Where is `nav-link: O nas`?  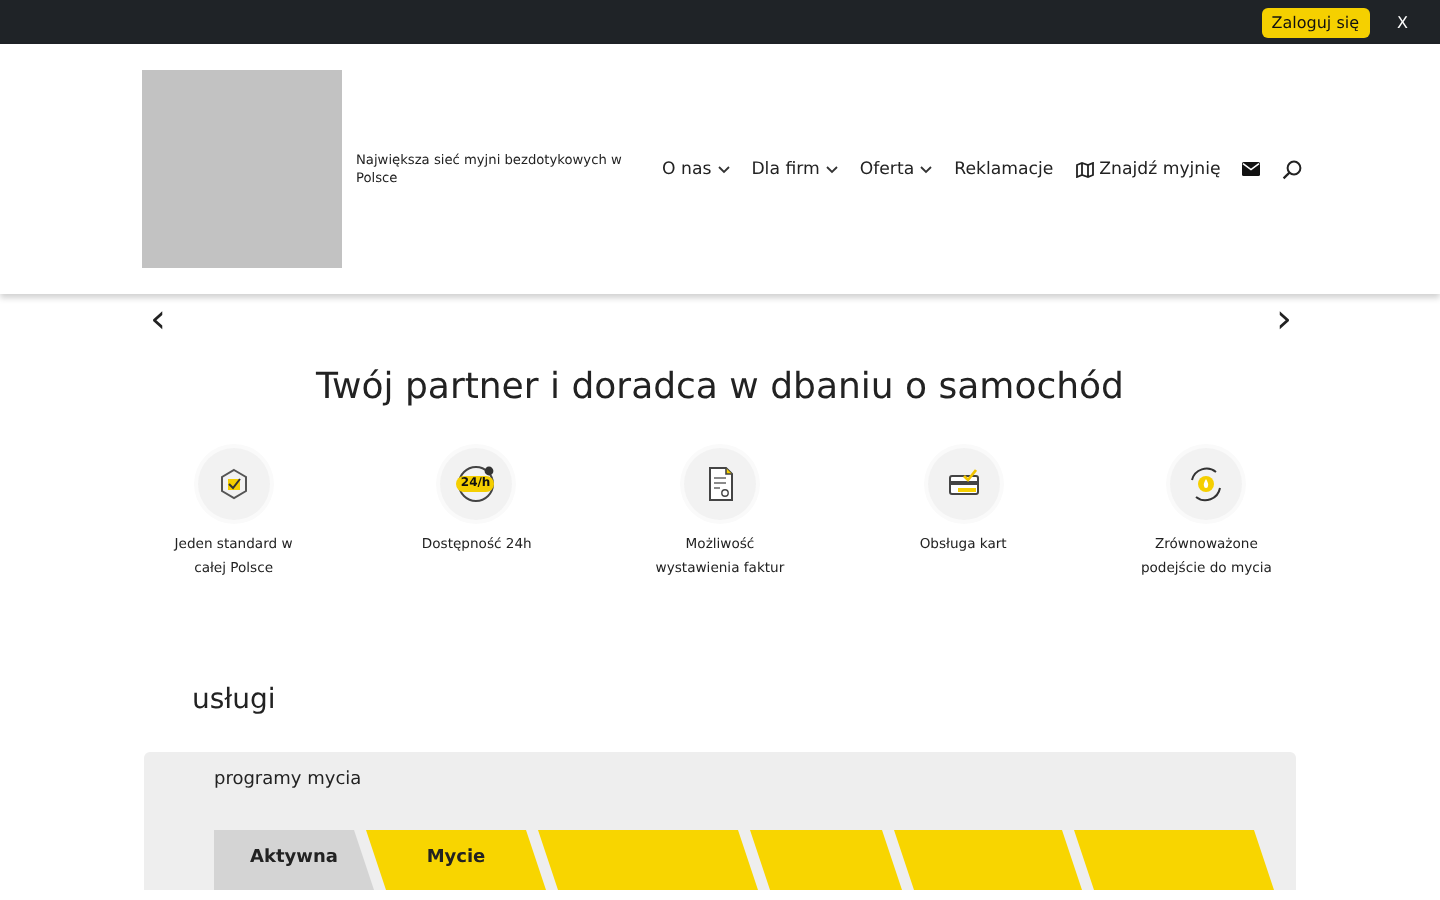 nav-link: O nas is located at coordinates (687, 169).